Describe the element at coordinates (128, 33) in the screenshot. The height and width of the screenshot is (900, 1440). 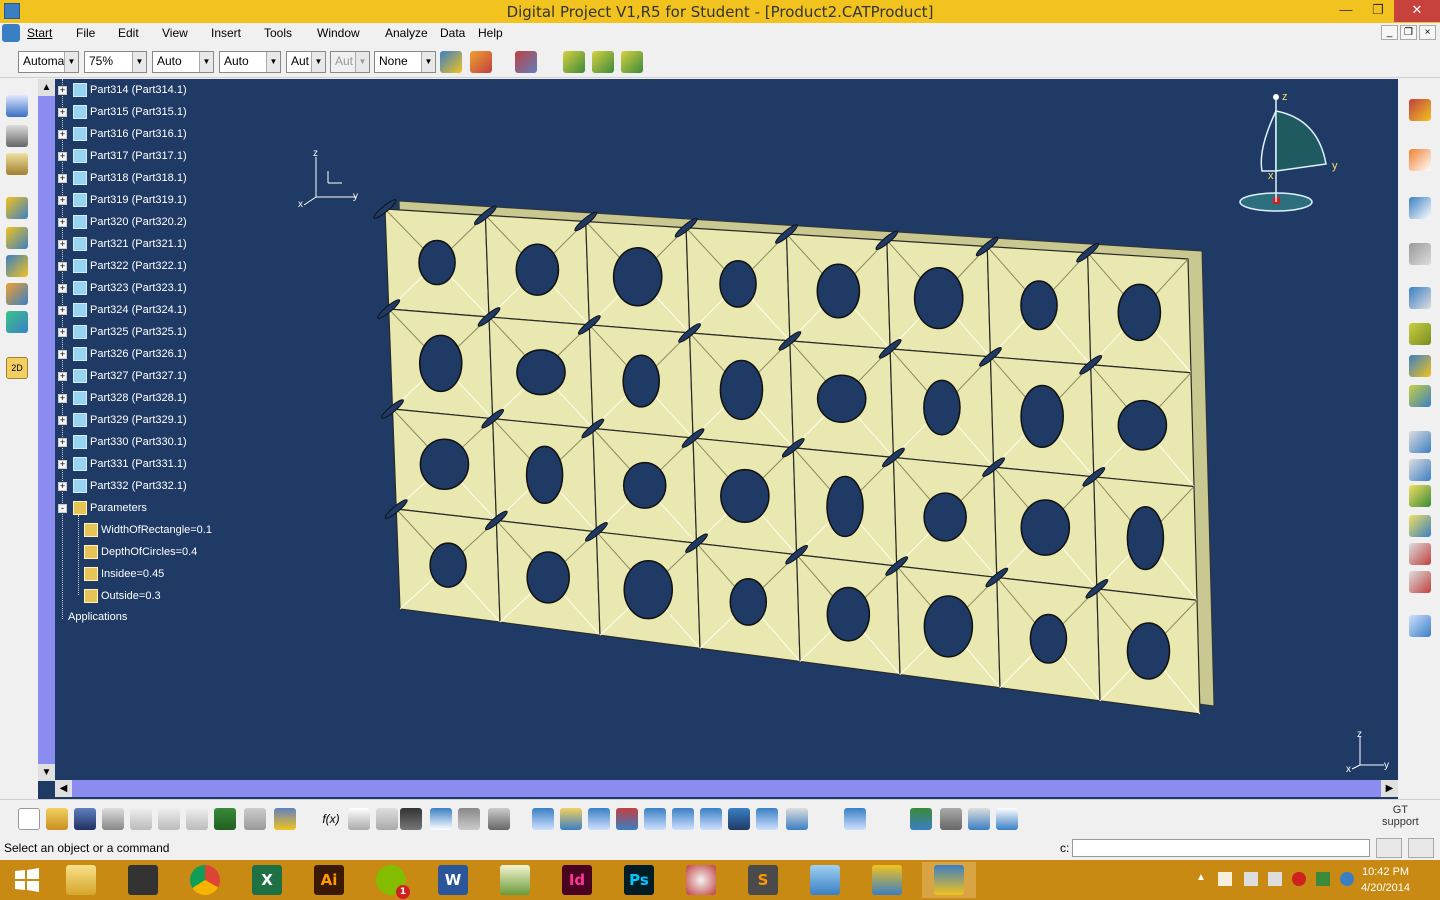
I see `menu-edit: Edit` at that location.